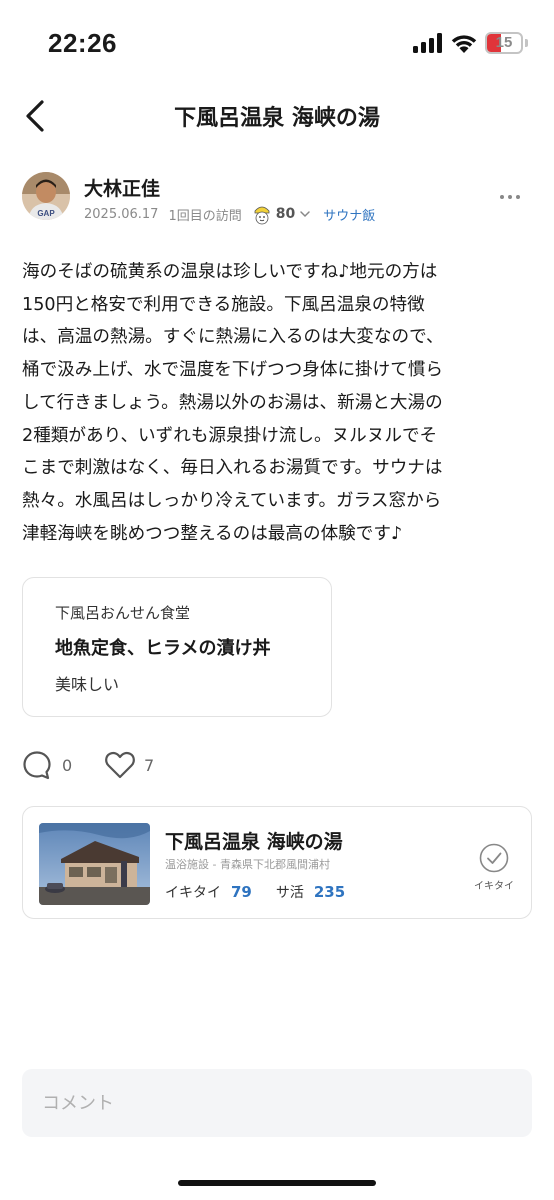 Image resolution: width=554 pixels, height=1200 pixels. I want to click on avatar-photo: GAP, so click(46, 196).